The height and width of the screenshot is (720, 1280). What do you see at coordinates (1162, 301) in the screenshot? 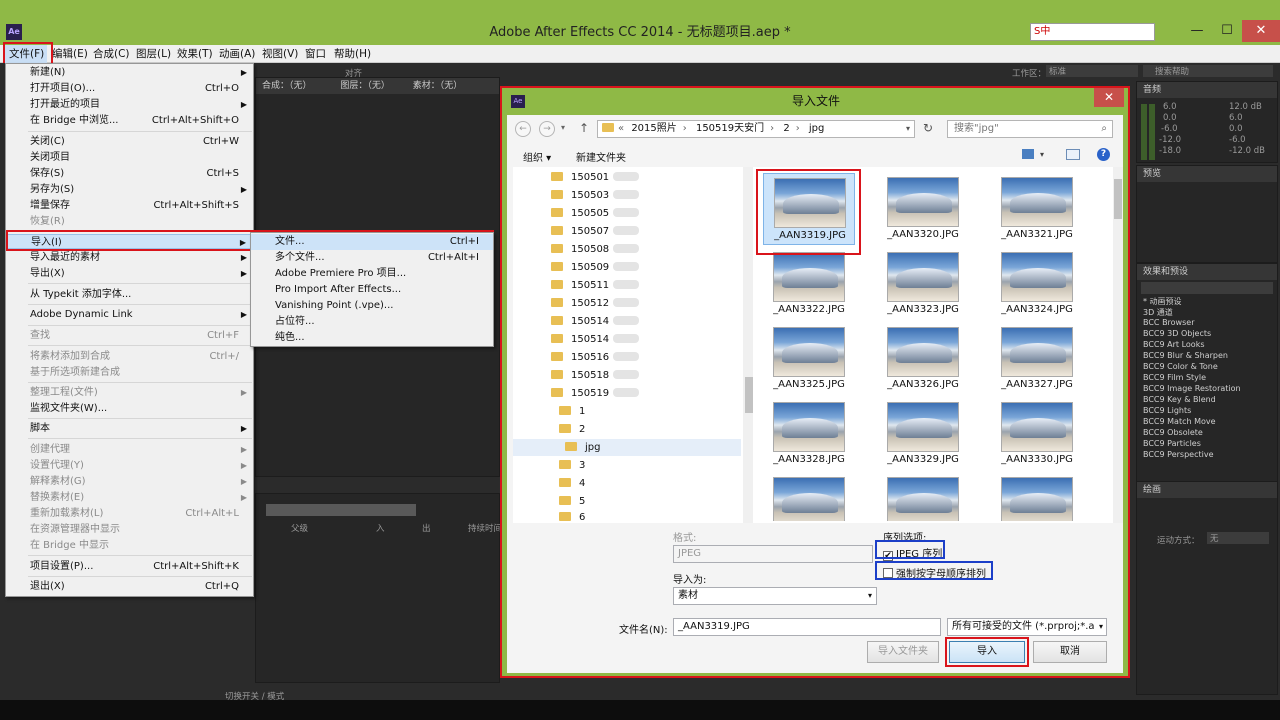
I see `effects-item: * 动画预设` at bounding box center [1162, 301].